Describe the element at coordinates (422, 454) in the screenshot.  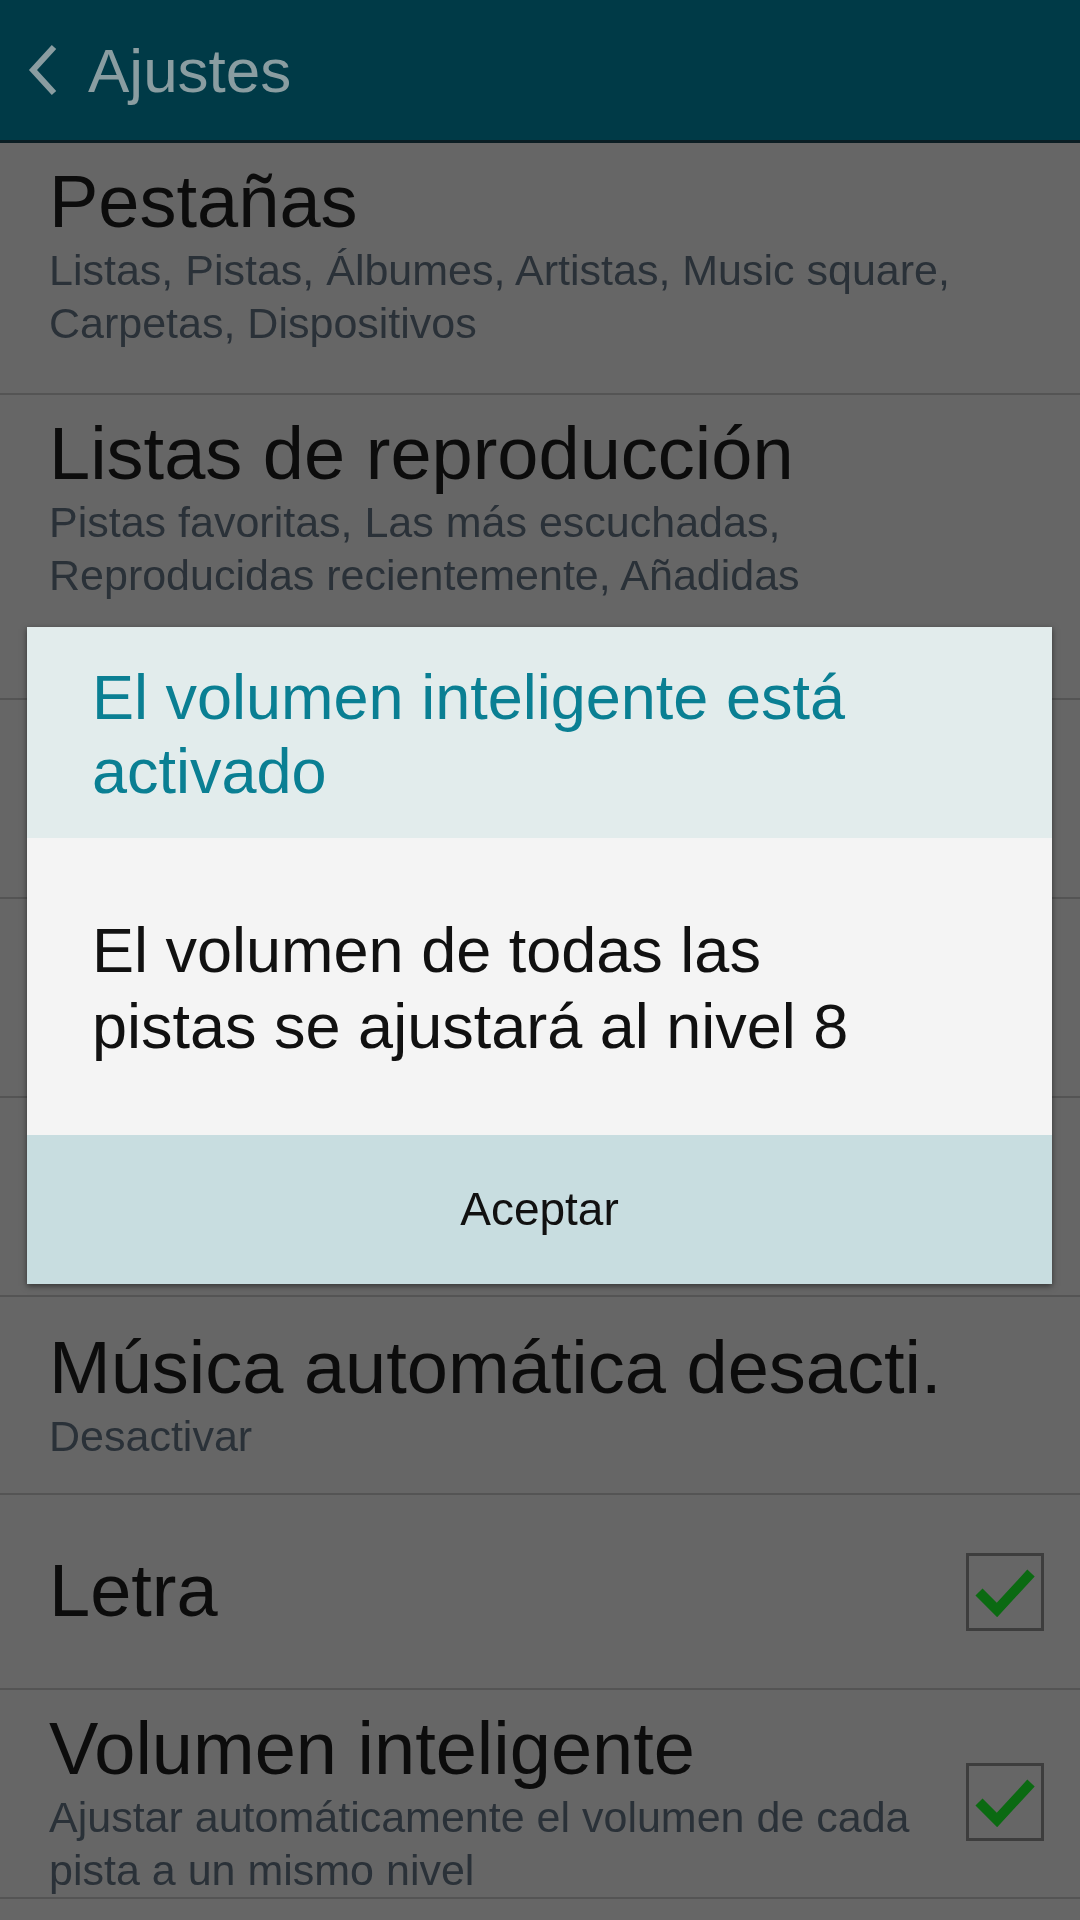
I see `setting-title: Listas de reproducción` at that location.